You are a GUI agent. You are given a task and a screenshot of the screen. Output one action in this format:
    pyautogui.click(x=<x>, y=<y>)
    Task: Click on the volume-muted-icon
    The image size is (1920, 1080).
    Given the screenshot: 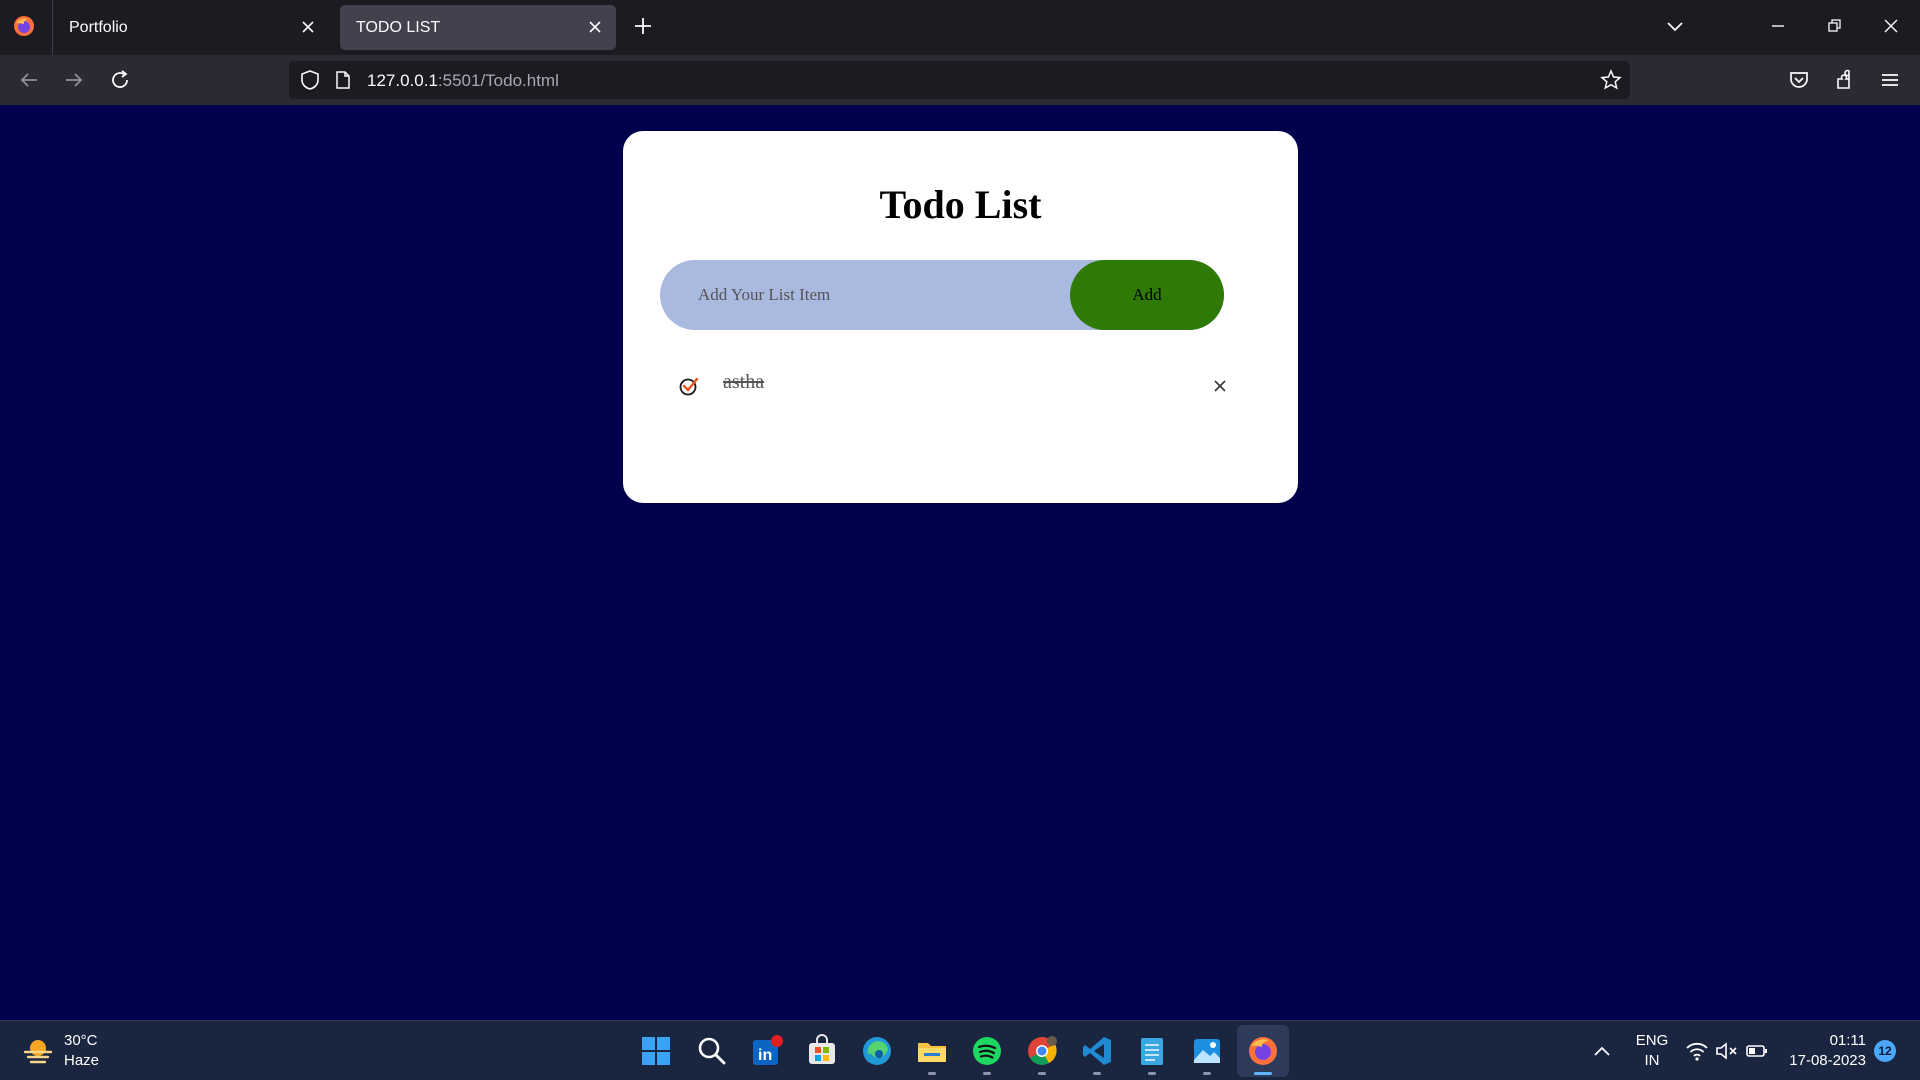 What is the action you would take?
    pyautogui.click(x=1727, y=1051)
    